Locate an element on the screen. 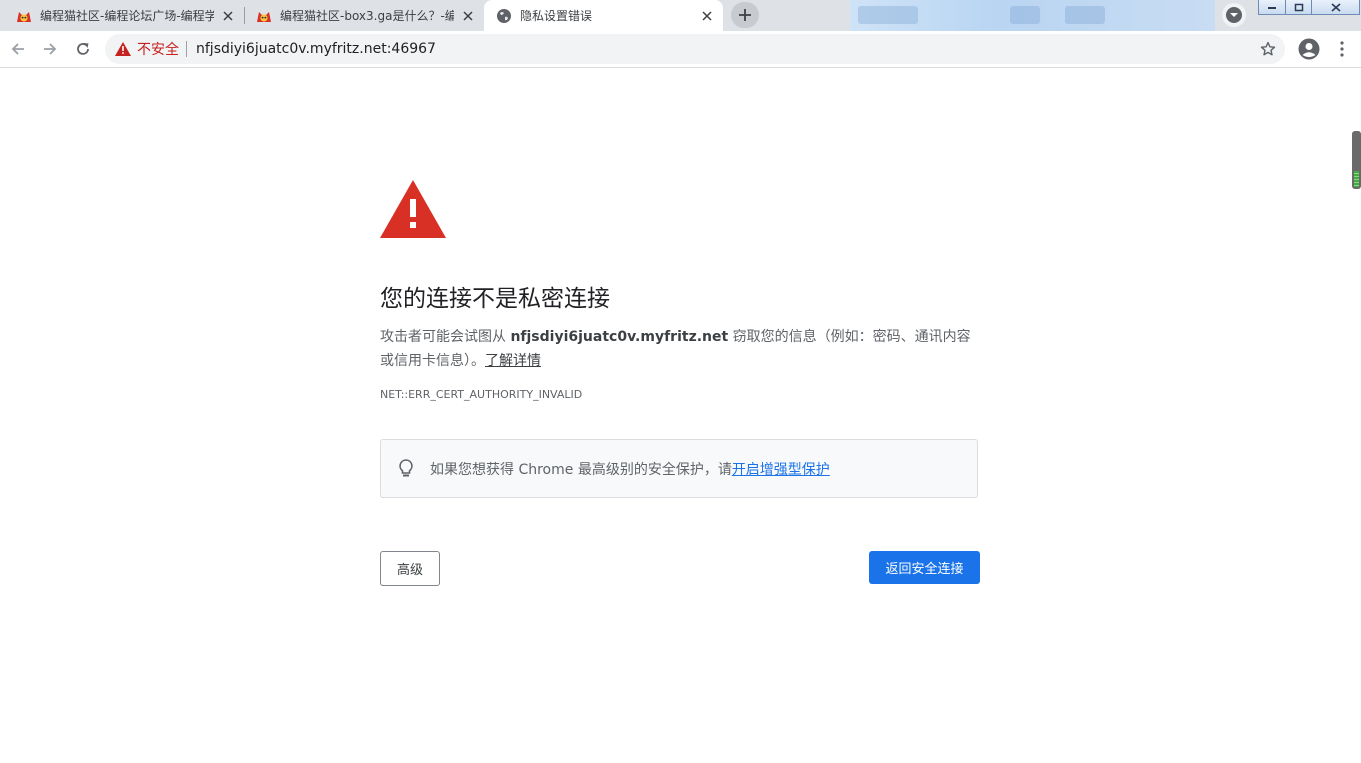  back-button is located at coordinates (18, 49).